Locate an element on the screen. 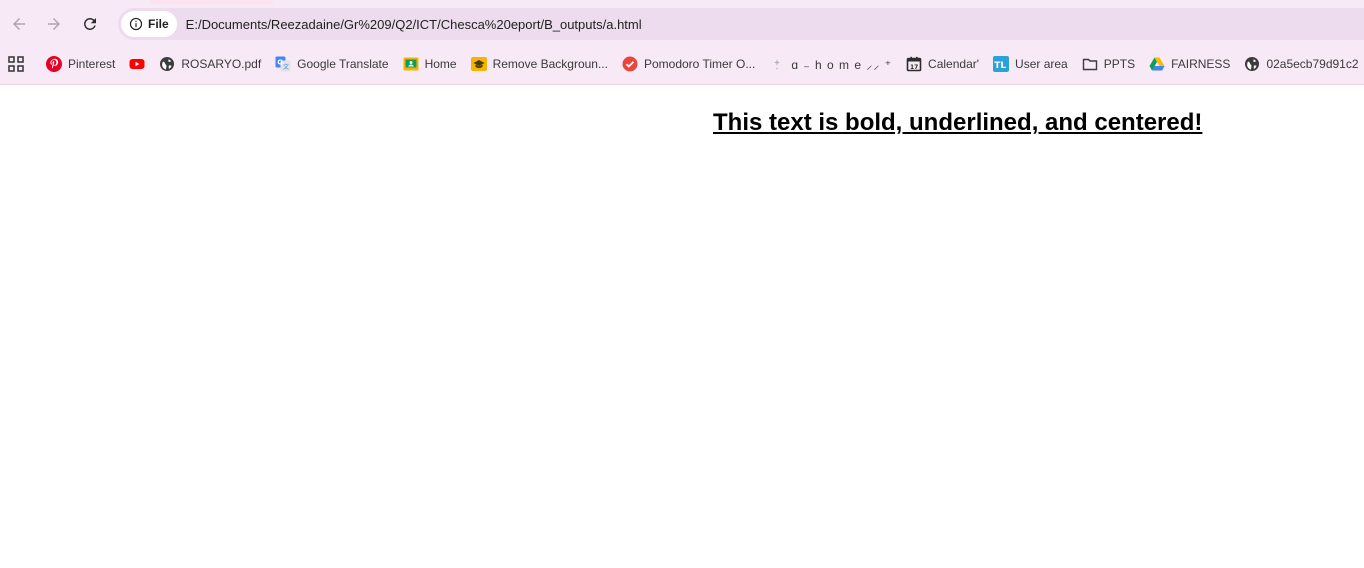 Image resolution: width=1364 pixels, height=568 pixels. bookmark-fairness: FAIRNESS is located at coordinates (1190, 64).